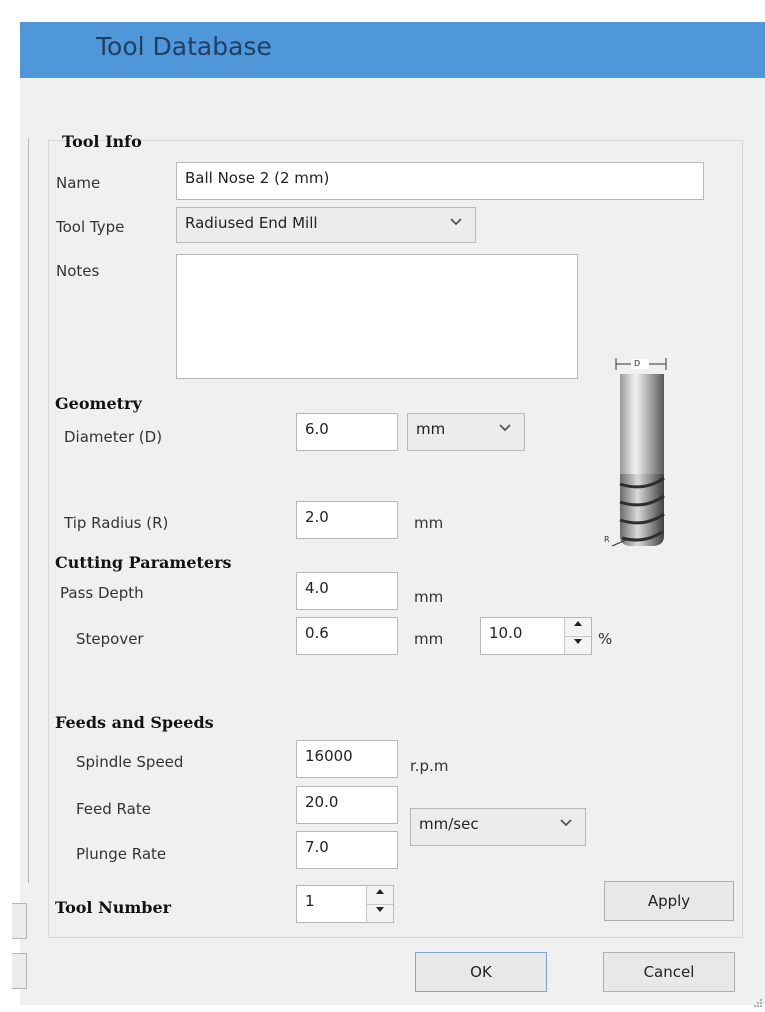  What do you see at coordinates (326, 225) in the screenshot?
I see `tool-type-select: Radiused End Mill` at bounding box center [326, 225].